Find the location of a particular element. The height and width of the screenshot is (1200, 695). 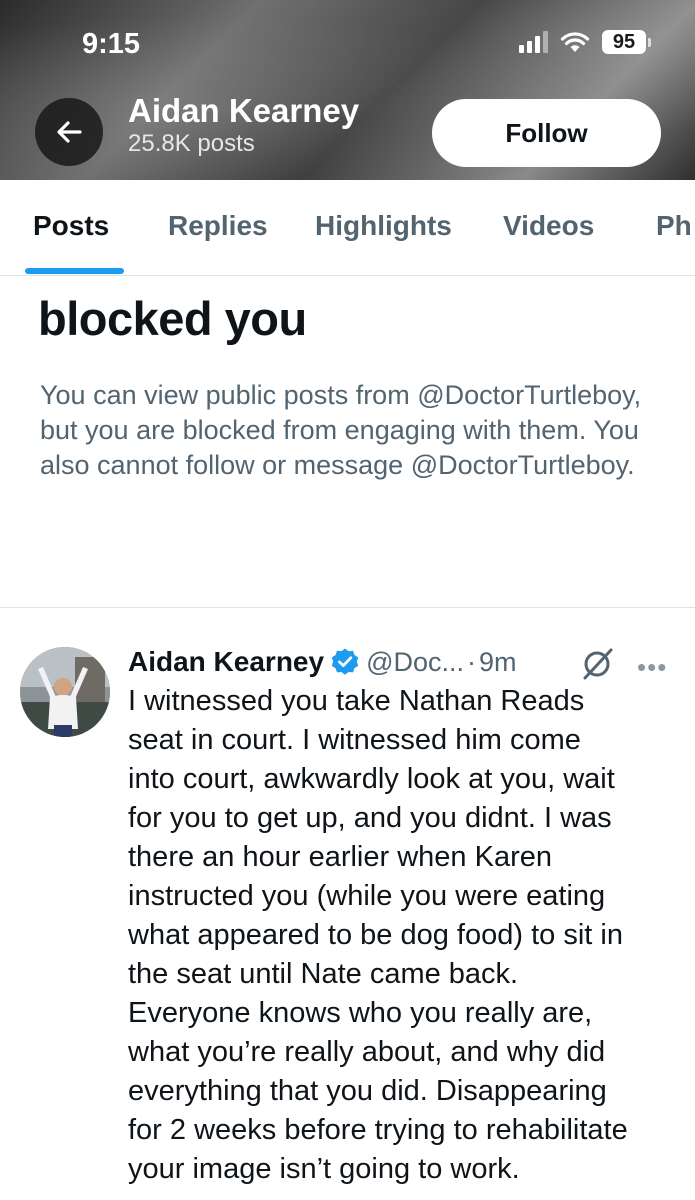

tab-highlights: Highlights is located at coordinates (383, 226).